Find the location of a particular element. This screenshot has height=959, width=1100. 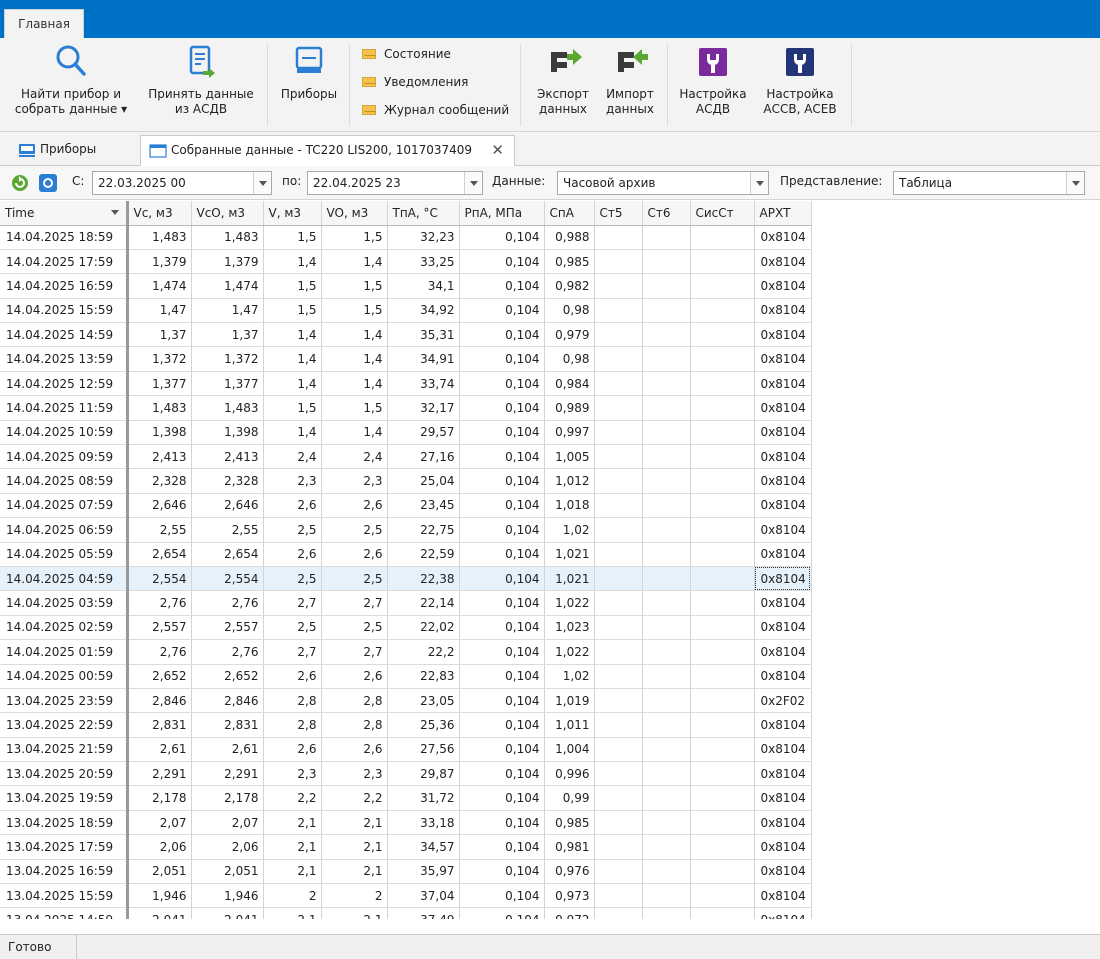

table-cell: 34,1 is located at coordinates (423, 286).